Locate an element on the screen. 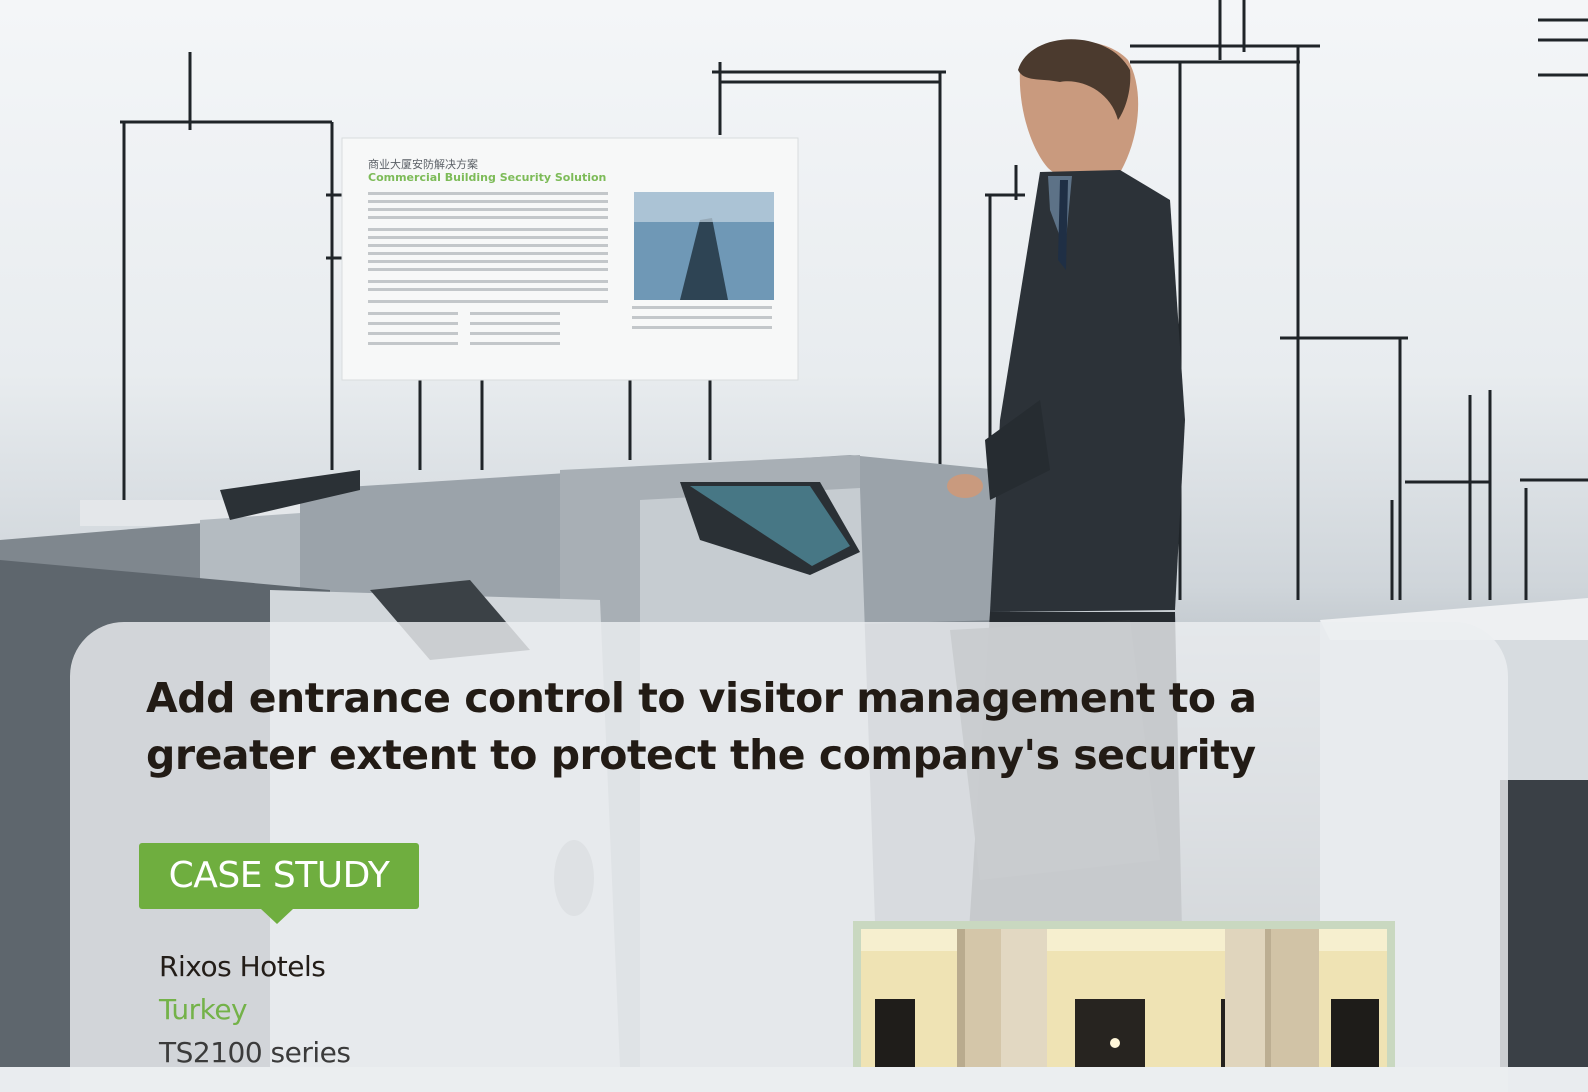  hotel-lobby-image is located at coordinates (1124, 998).